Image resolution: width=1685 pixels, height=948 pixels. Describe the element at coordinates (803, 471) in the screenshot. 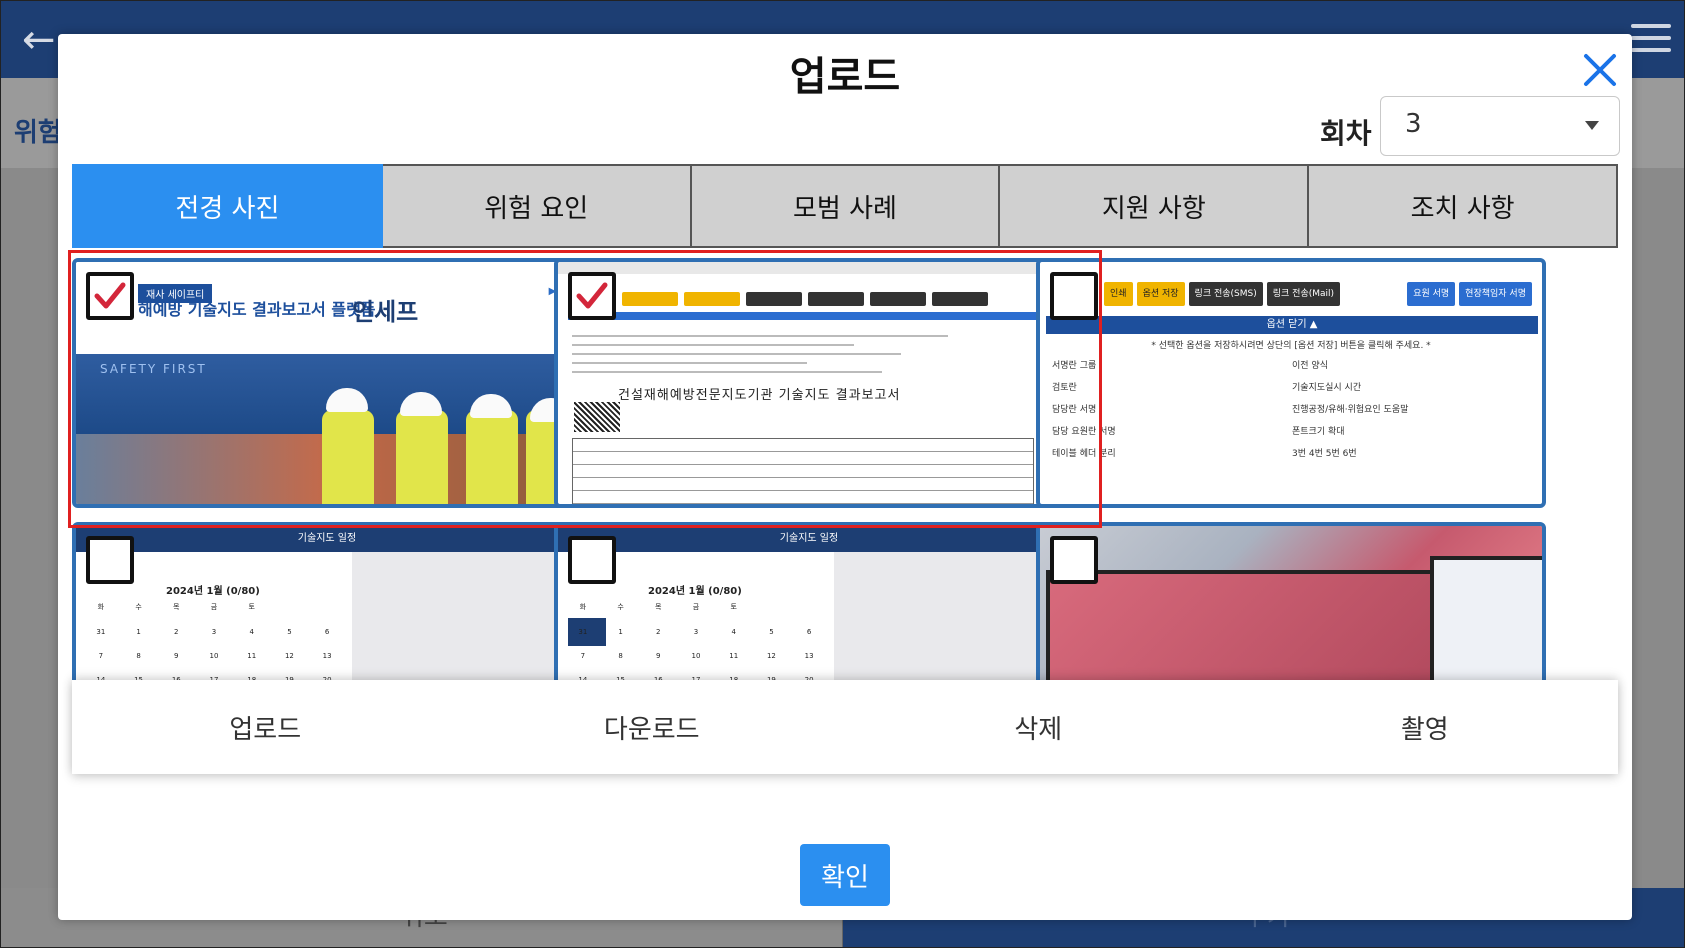

I see `document-table` at that location.